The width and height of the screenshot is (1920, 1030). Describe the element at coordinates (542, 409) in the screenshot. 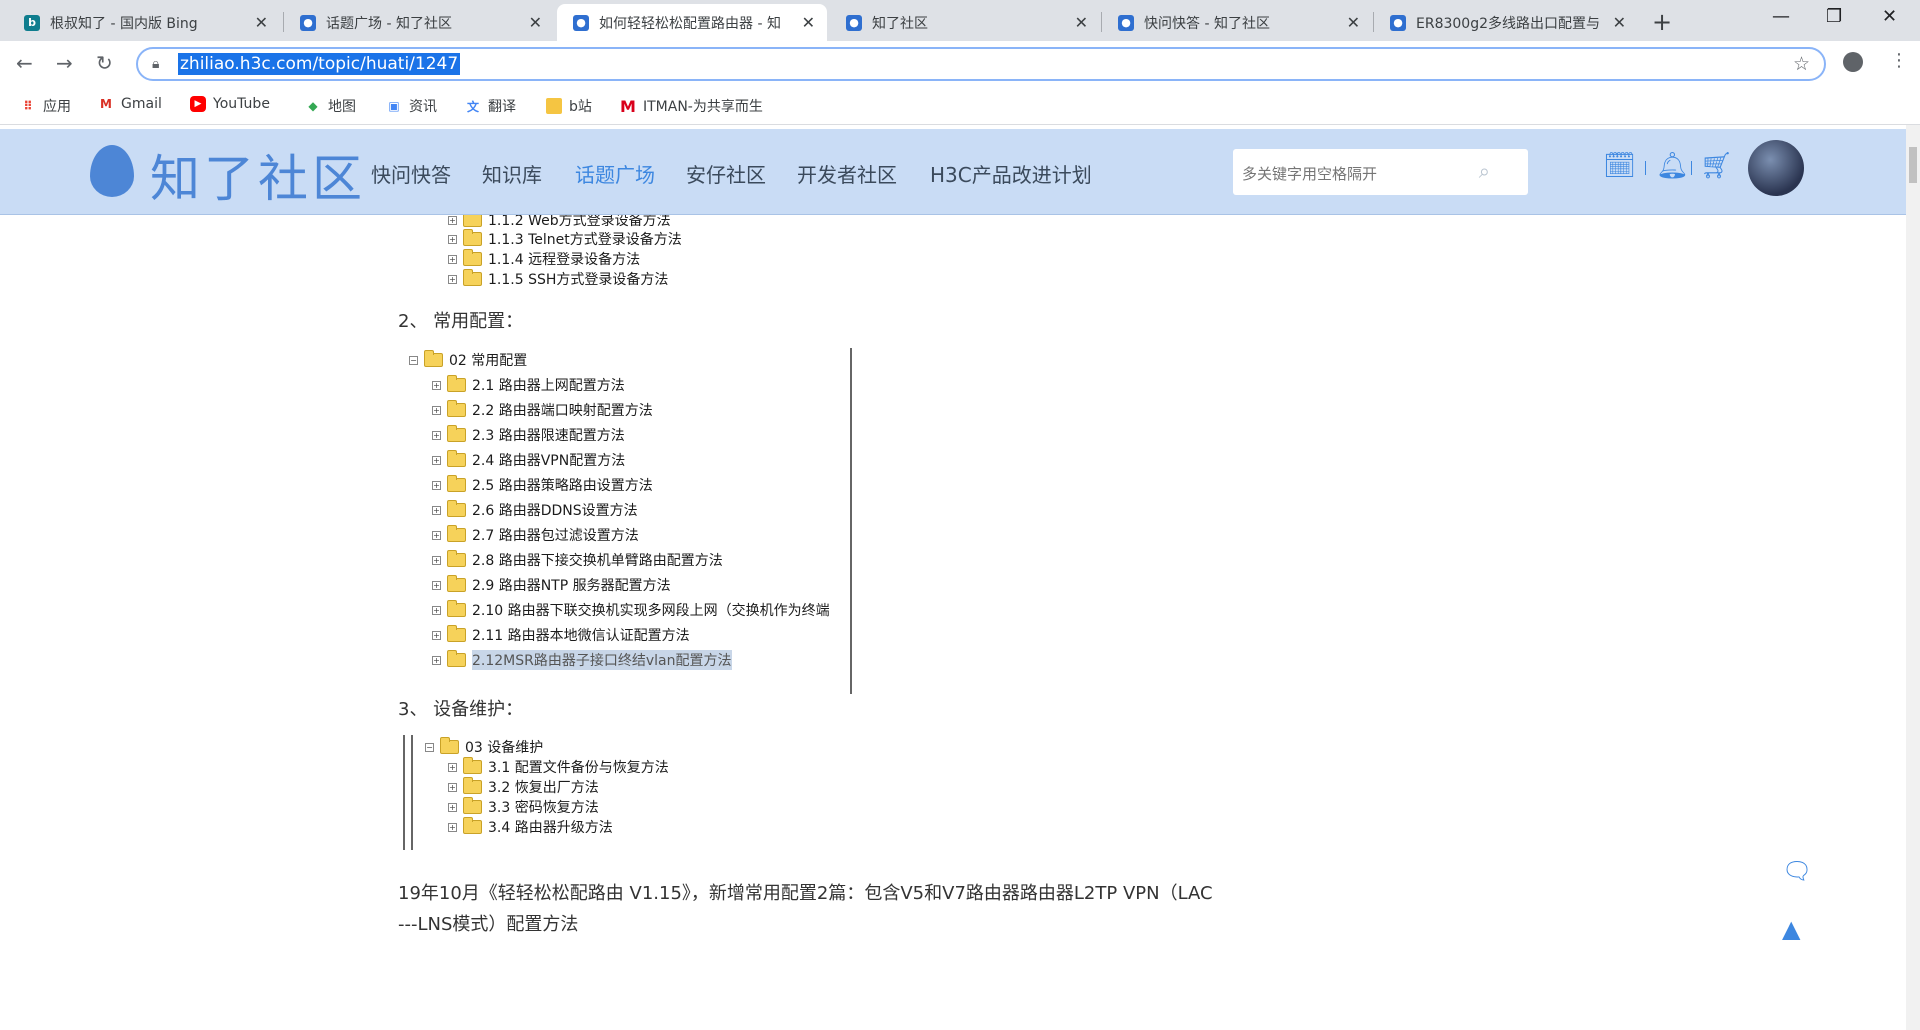

I see `tree-item: +2.2 路由器端口映射配置方法` at that location.